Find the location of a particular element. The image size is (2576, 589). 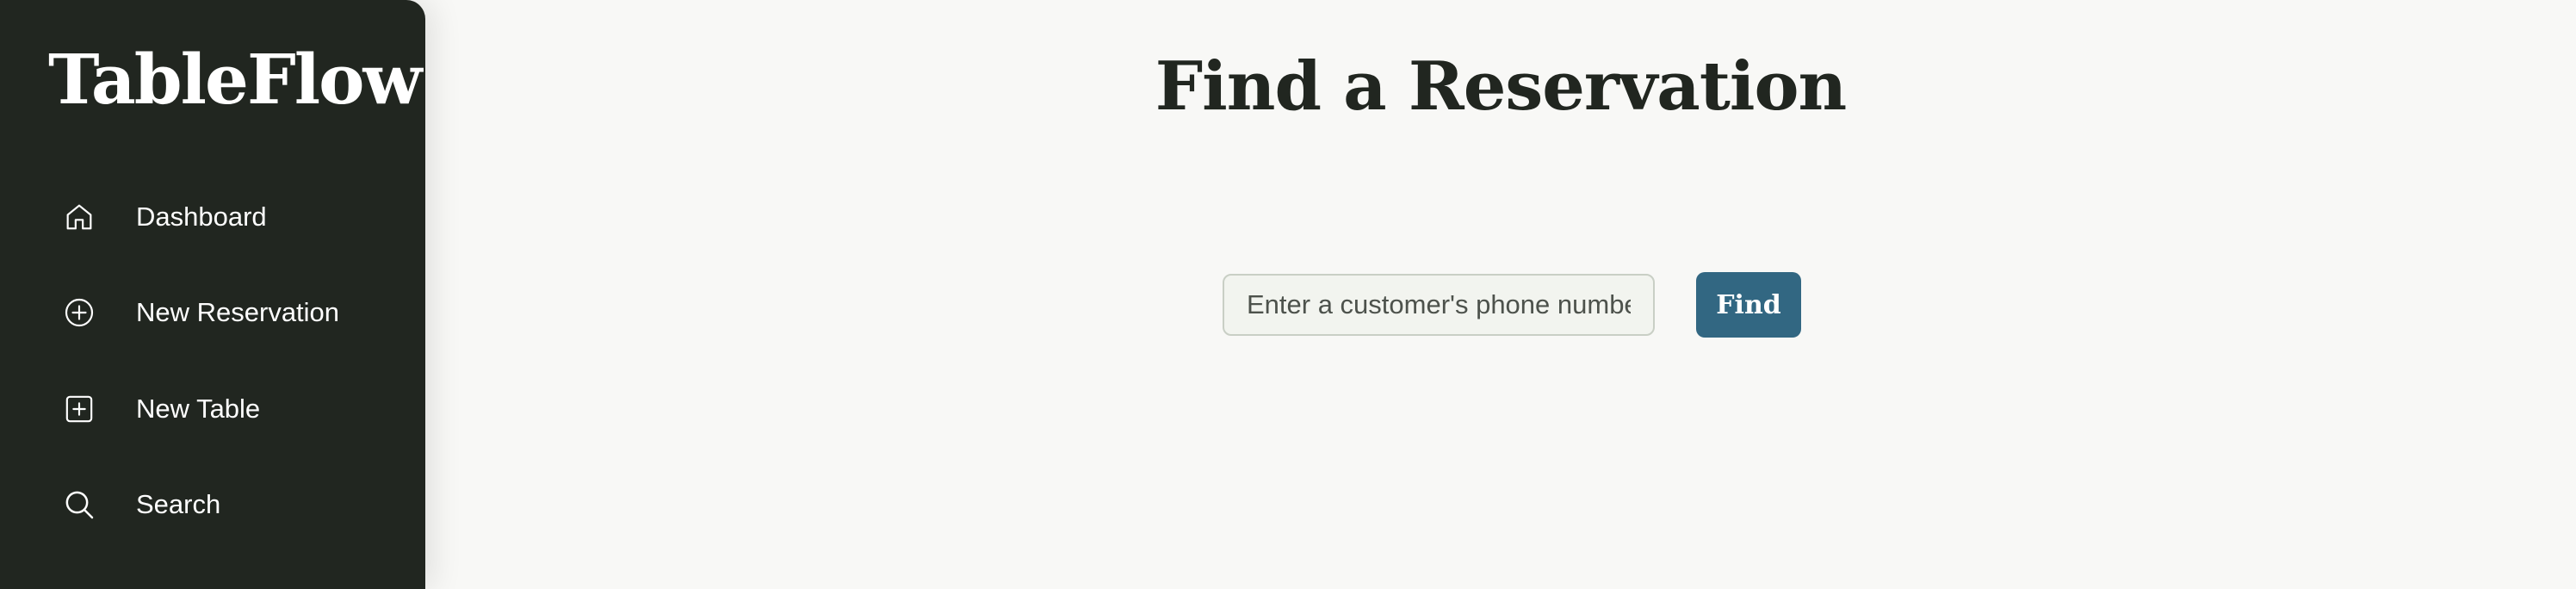

sidebar-item-label: Search is located at coordinates (178, 504).